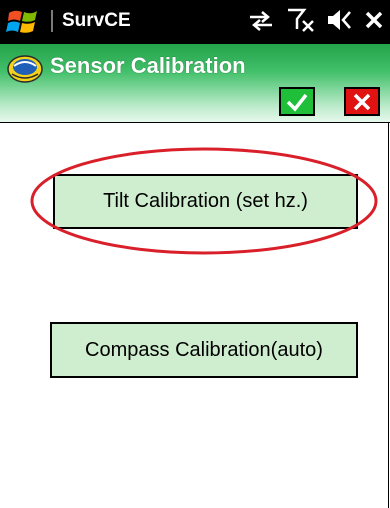 The height and width of the screenshot is (508, 390). What do you see at coordinates (195, 22) in the screenshot?
I see `status-bar: SurvCE` at bounding box center [195, 22].